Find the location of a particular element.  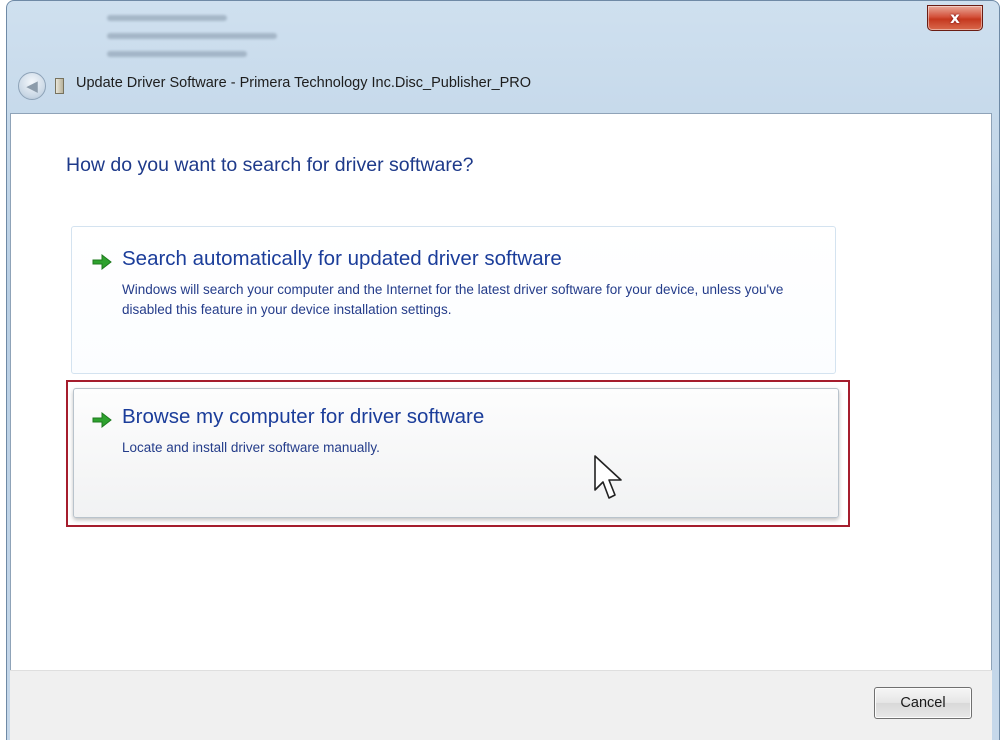

back-button: ◀ is located at coordinates (32, 86).